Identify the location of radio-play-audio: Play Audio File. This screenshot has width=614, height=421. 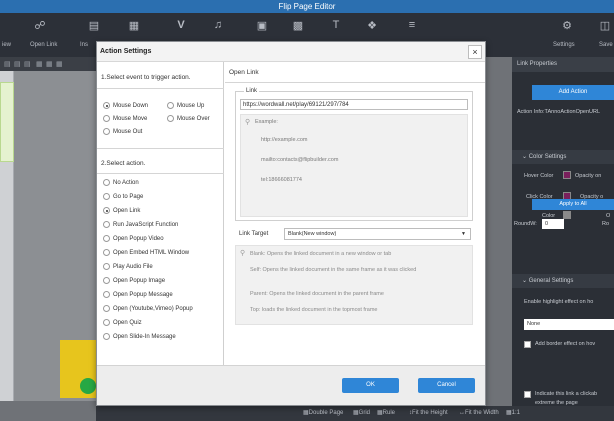
(128, 266).